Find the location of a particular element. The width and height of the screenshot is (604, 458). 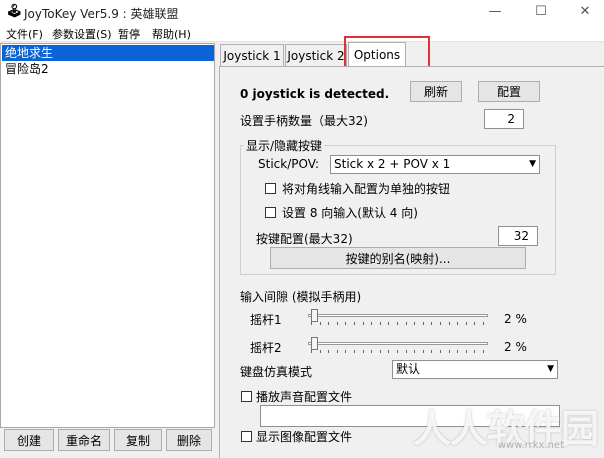

watermark-url: www.rrkx.net is located at coordinates (530, 445).